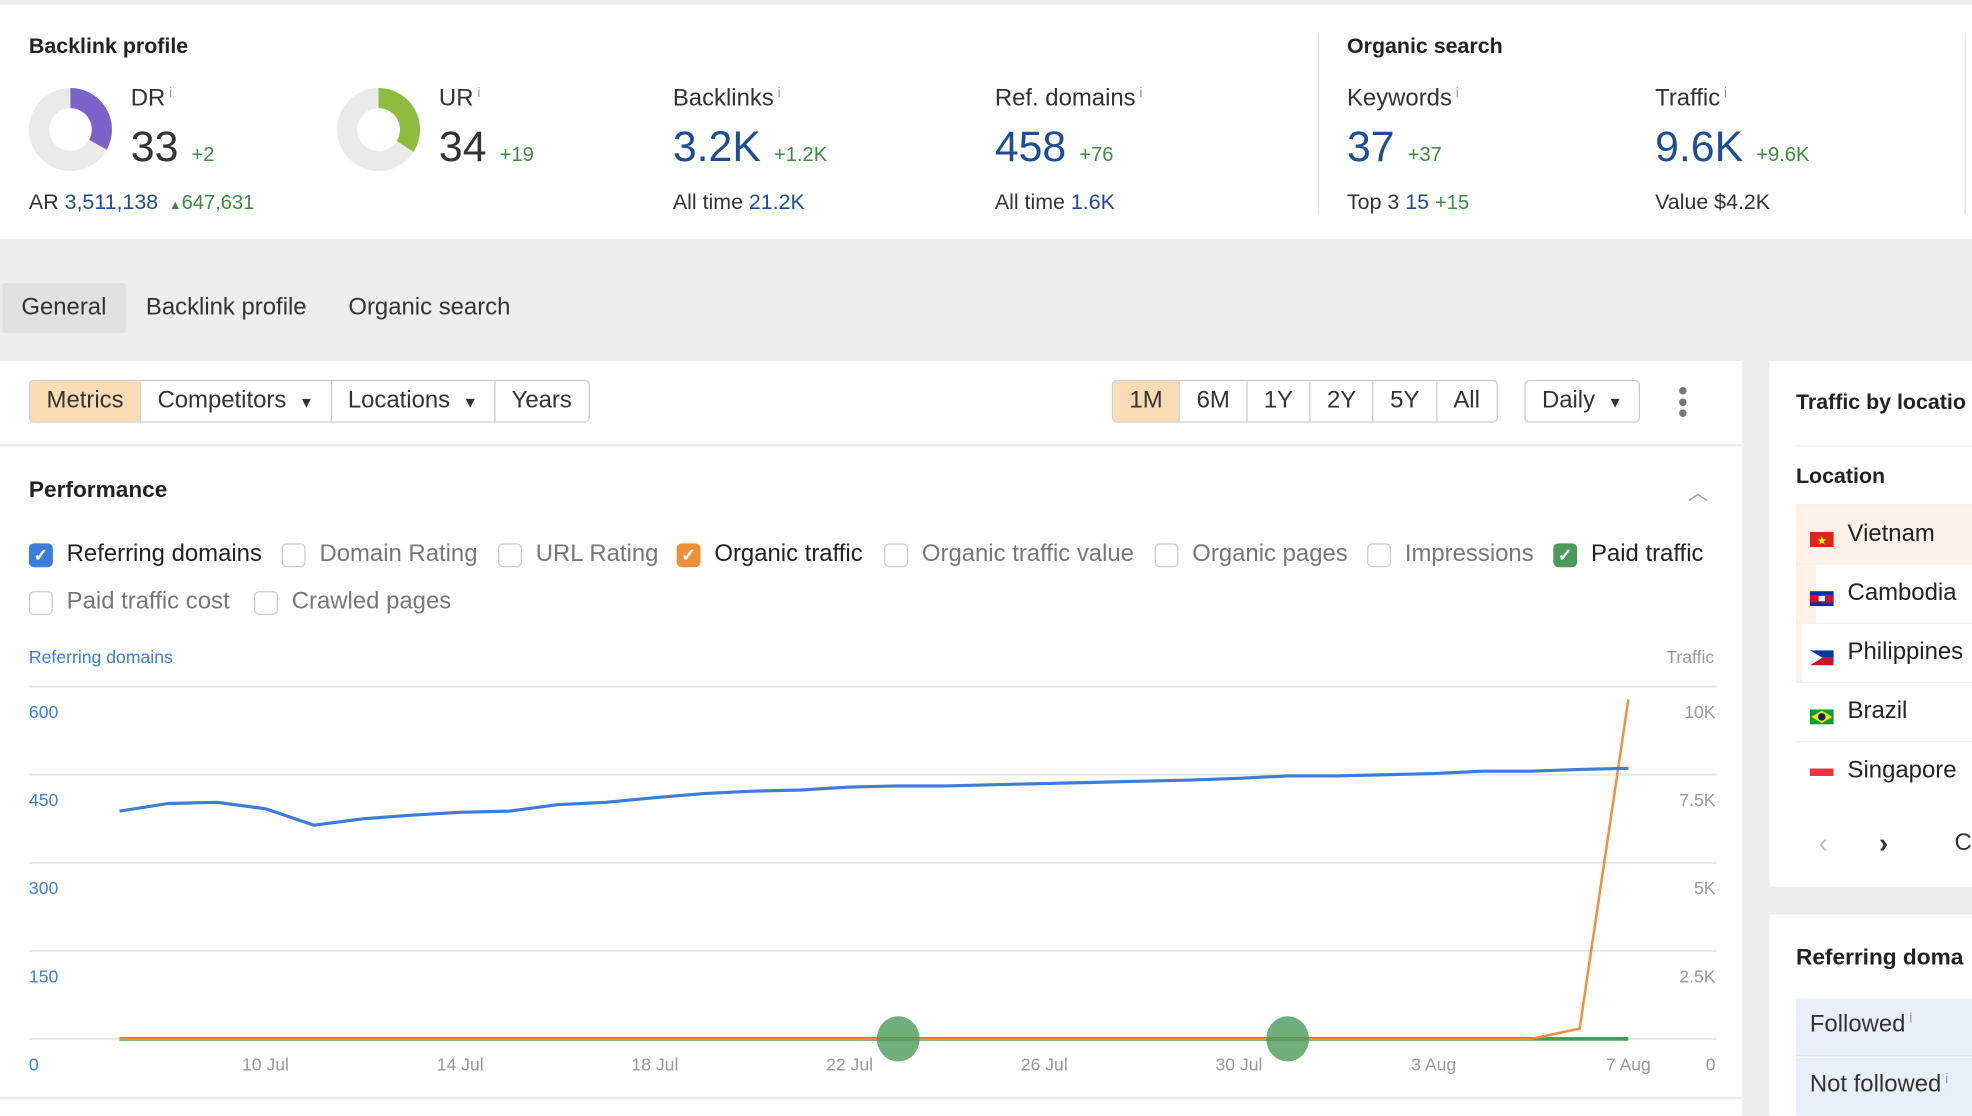 This screenshot has width=1972, height=1116. What do you see at coordinates (1403, 100) in the screenshot?
I see `keywords-label: Keywords i` at bounding box center [1403, 100].